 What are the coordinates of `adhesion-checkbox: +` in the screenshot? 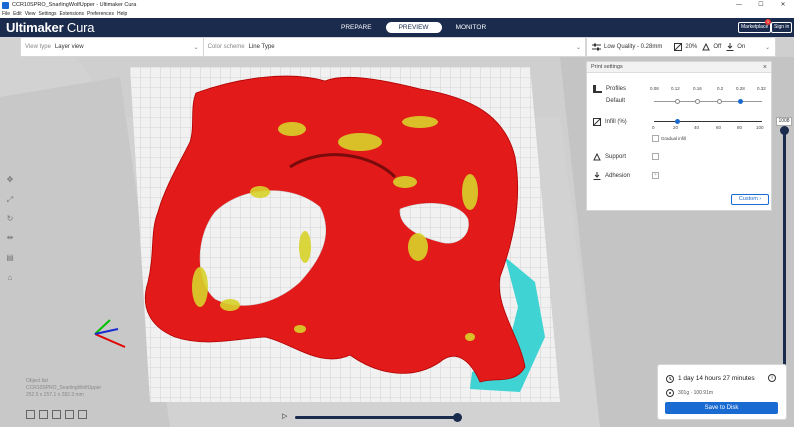 It's located at (655, 175).